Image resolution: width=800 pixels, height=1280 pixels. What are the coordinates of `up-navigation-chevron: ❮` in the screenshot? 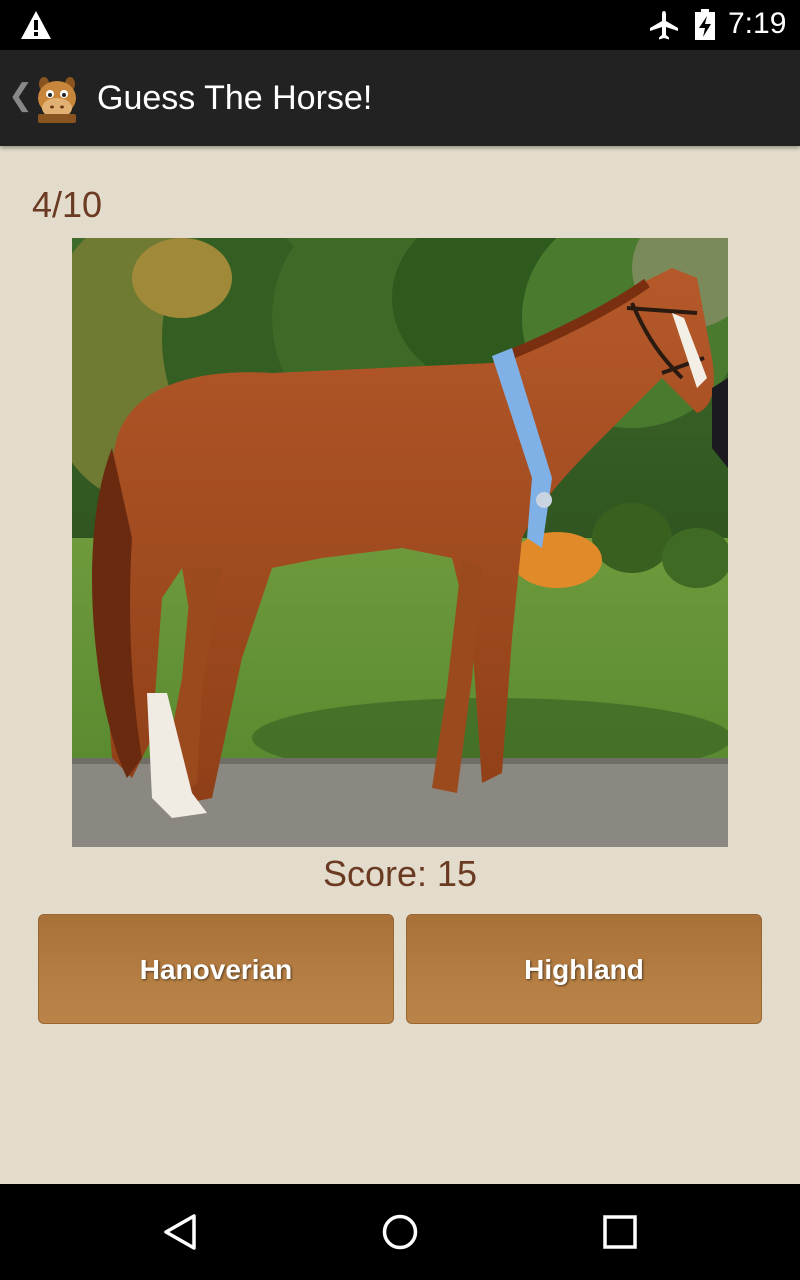 It's located at (20, 95).